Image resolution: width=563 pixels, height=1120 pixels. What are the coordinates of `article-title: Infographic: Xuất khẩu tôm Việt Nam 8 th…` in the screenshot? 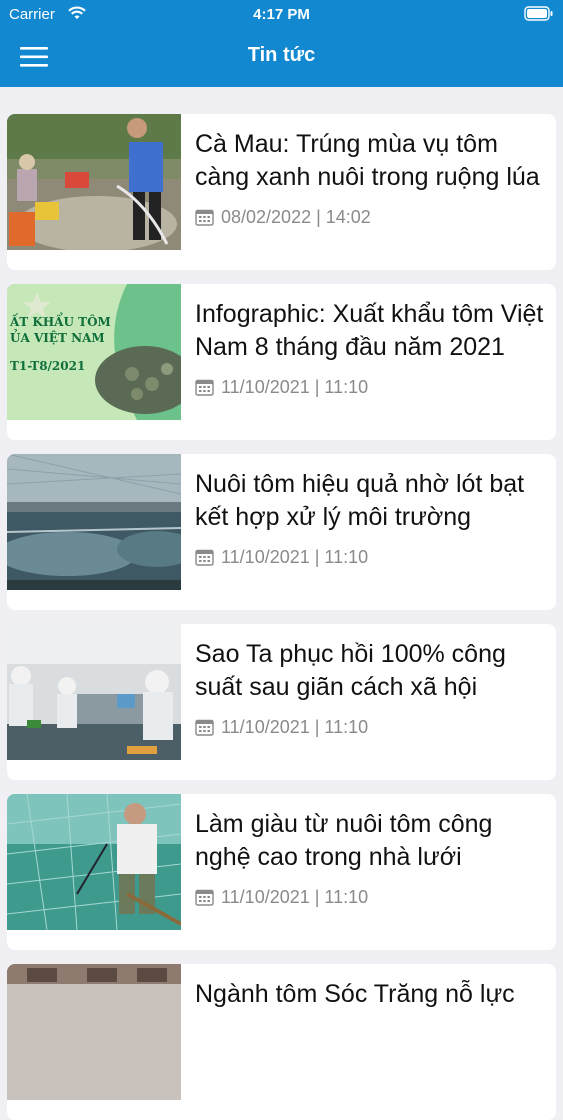 It's located at (371, 331).